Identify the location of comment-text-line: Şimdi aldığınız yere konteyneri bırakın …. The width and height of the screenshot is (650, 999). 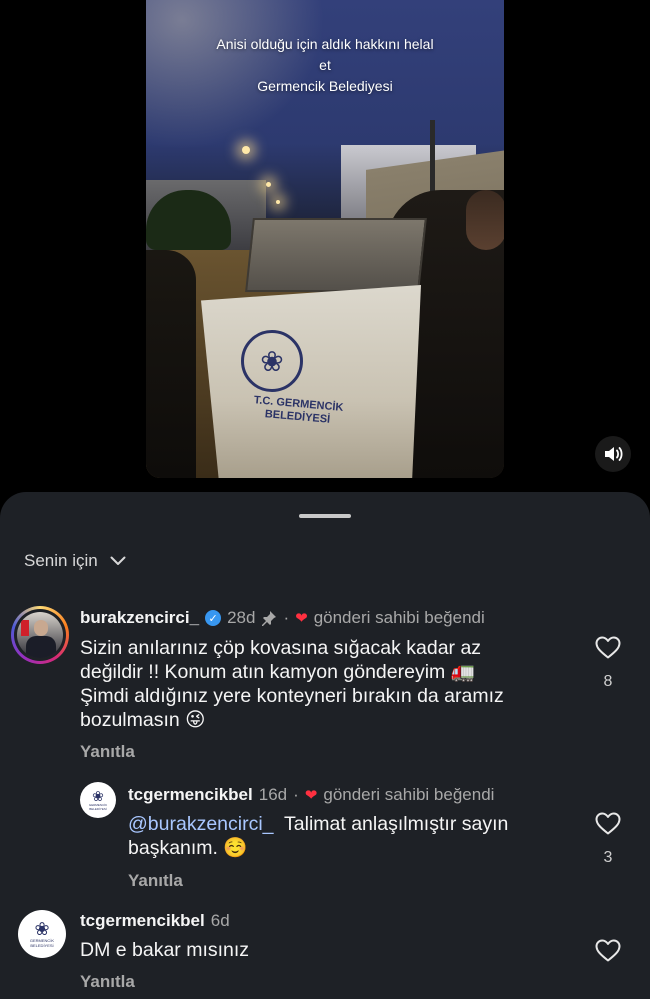
(292, 696).